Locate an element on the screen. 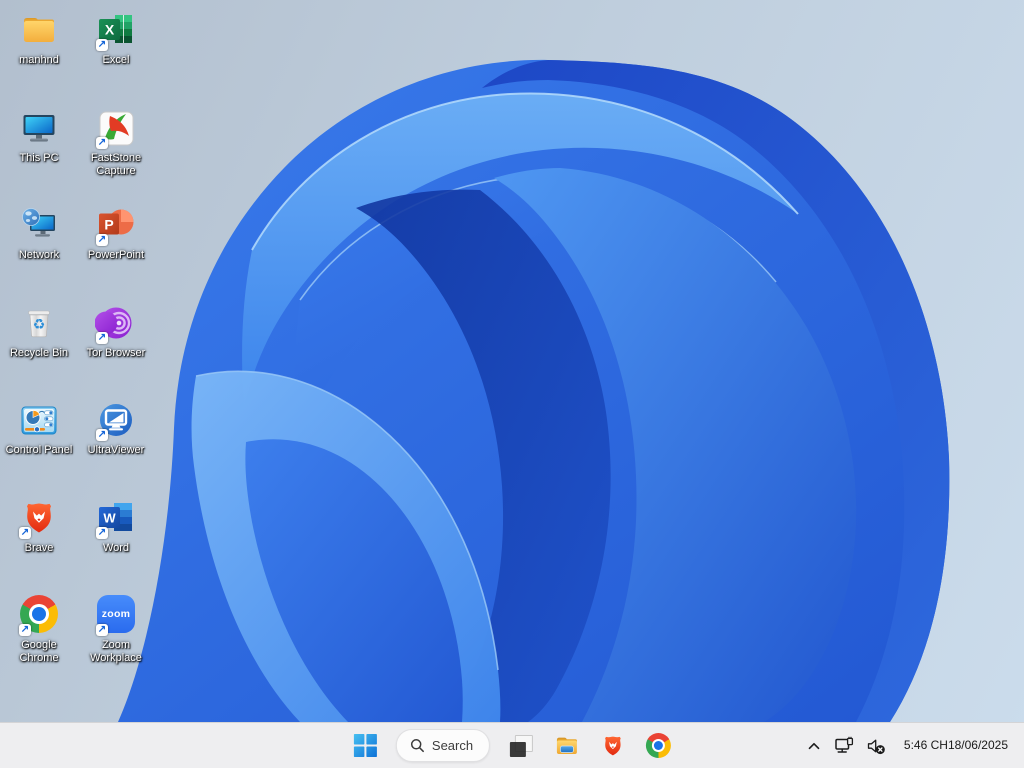 This screenshot has height=768, width=1024. excel-icon: X ↗ is located at coordinates (116, 31).